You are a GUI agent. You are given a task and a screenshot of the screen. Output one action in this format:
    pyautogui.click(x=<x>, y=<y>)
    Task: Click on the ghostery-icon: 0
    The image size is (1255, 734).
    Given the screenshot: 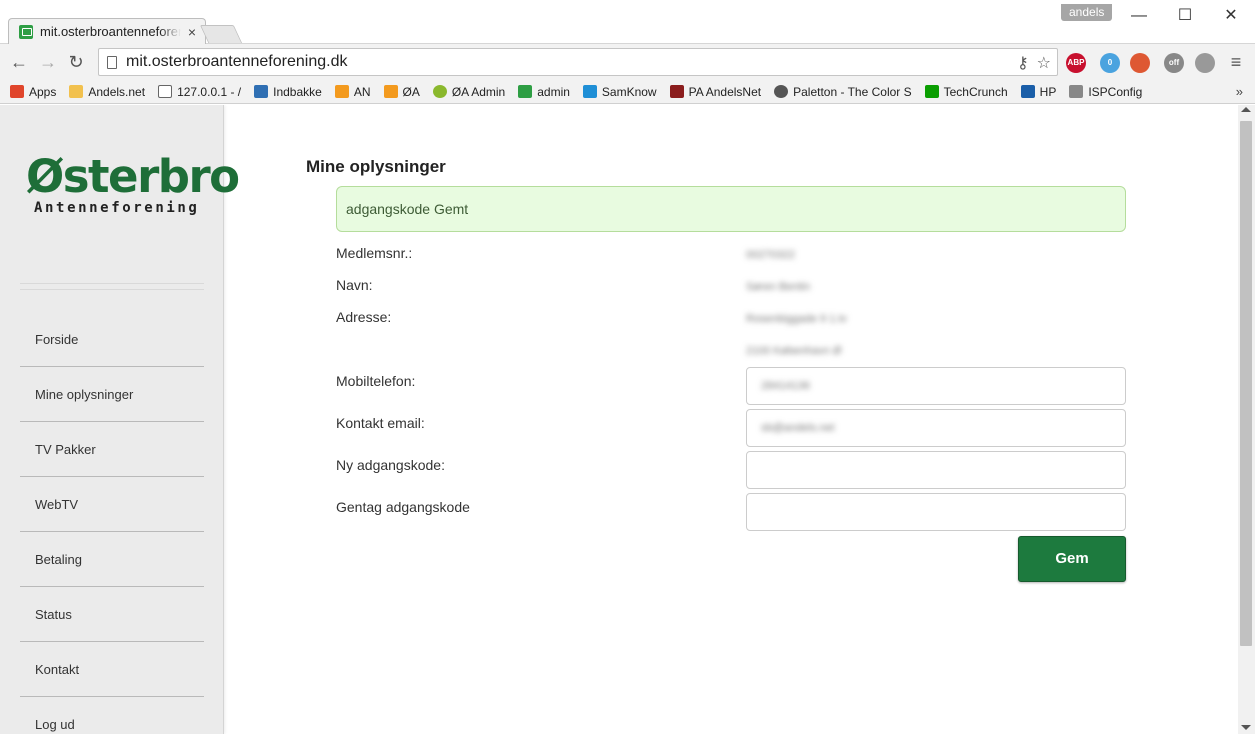 What is the action you would take?
    pyautogui.click(x=1110, y=63)
    